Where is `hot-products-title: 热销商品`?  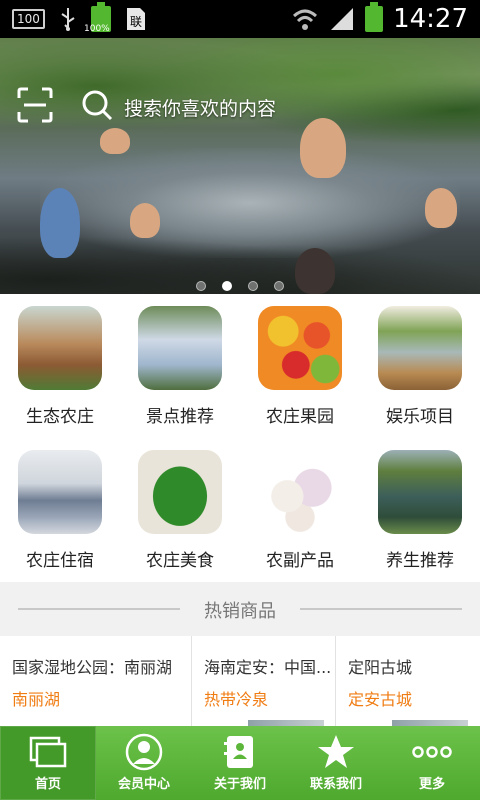 hot-products-title: 热销商品 is located at coordinates (240, 611).